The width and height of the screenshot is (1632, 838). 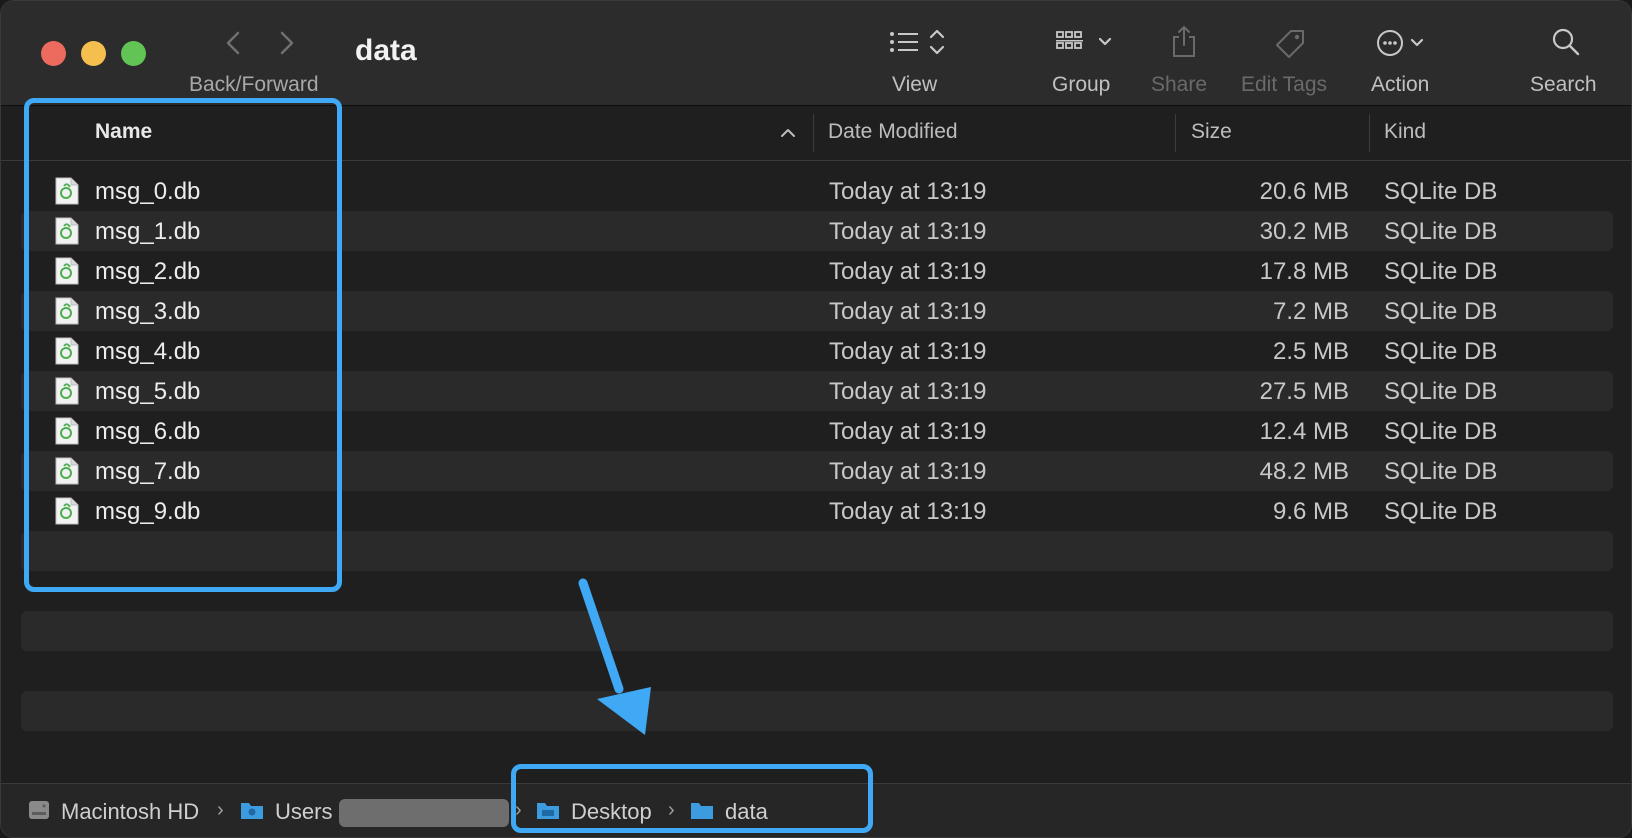 What do you see at coordinates (915, 84) in the screenshot?
I see `view-label: View` at bounding box center [915, 84].